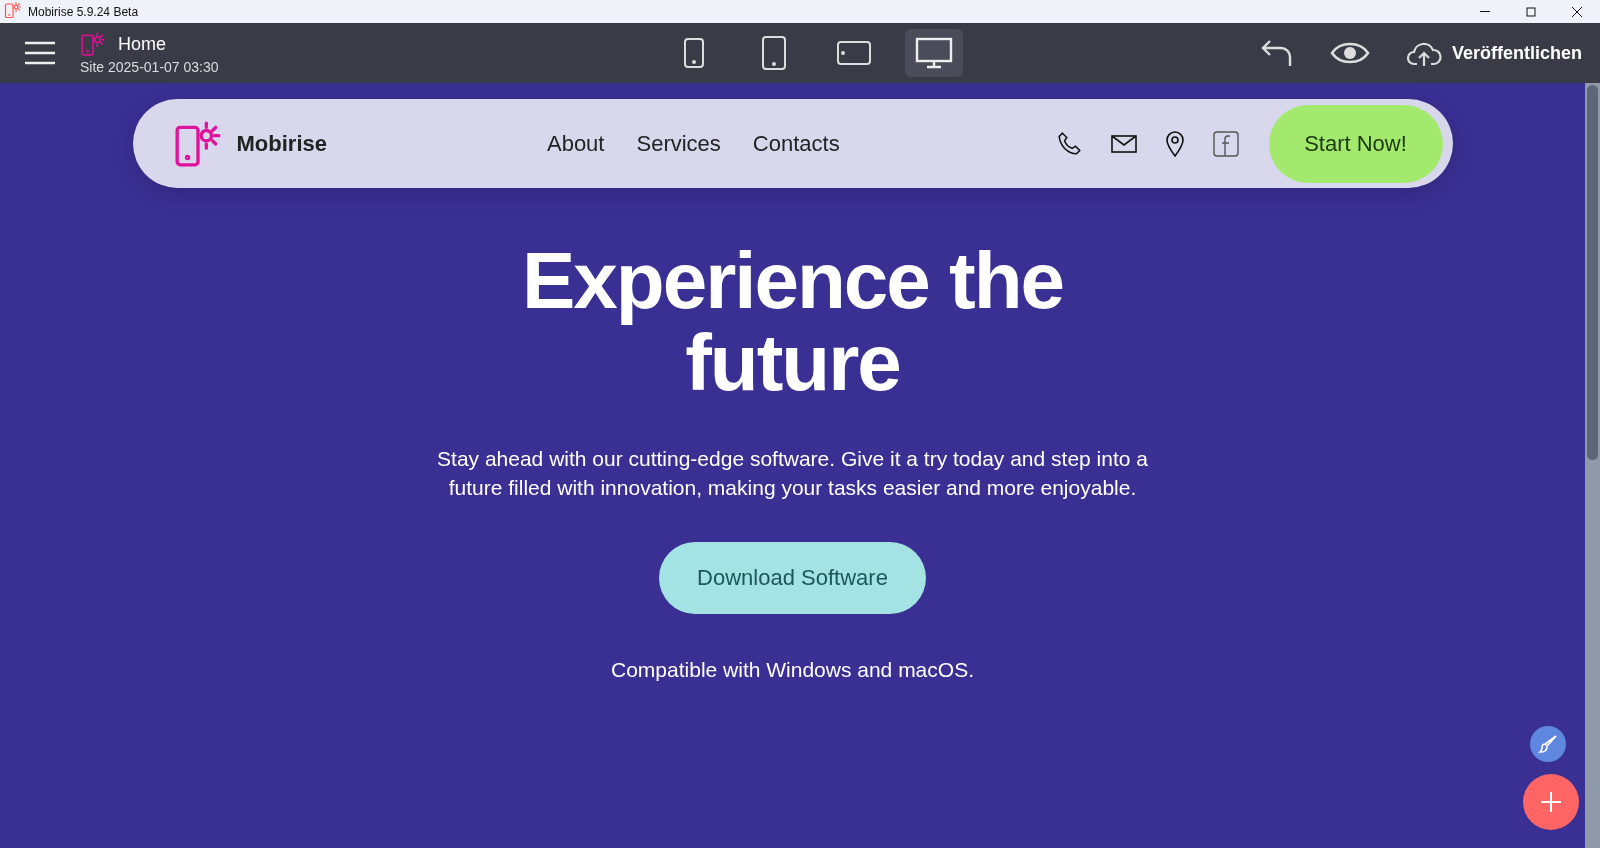  Describe the element at coordinates (1551, 802) in the screenshot. I see `add-icon` at that location.